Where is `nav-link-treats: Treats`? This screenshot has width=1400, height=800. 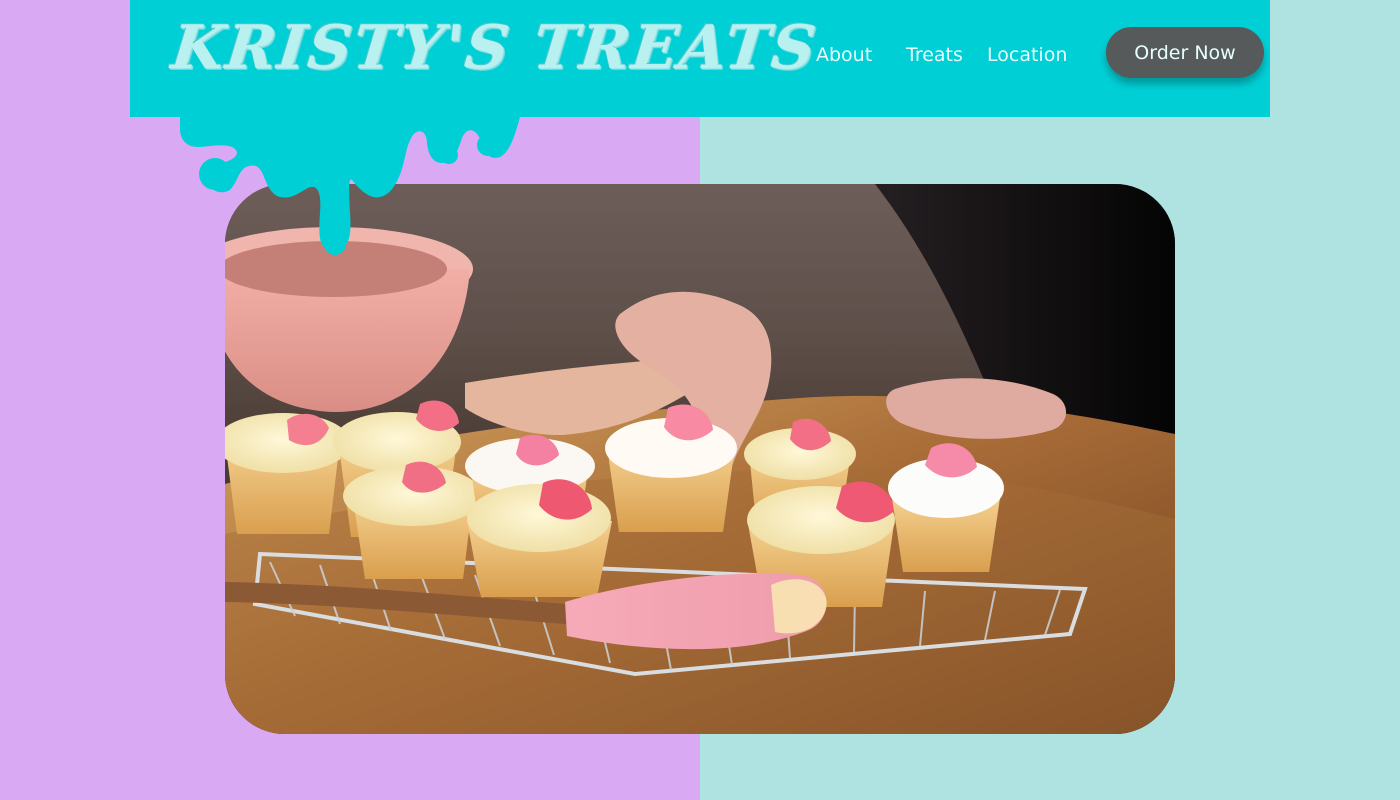
nav-link-treats: Treats is located at coordinates (946, 55).